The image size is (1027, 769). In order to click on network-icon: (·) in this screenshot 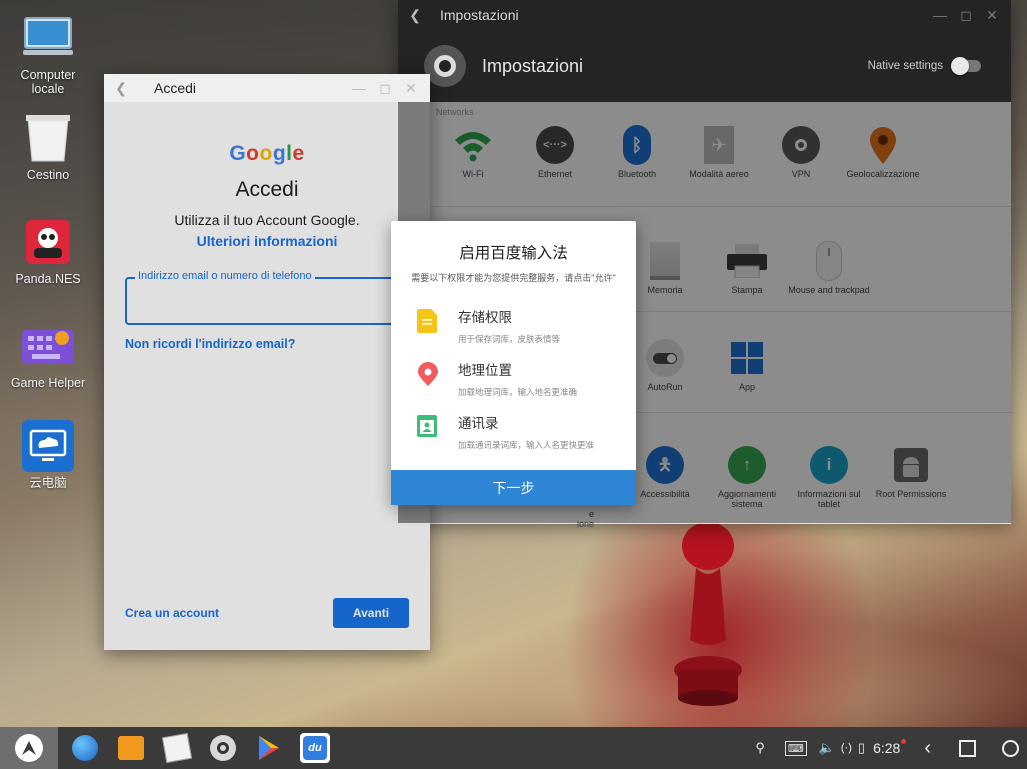, I will do `click(846, 748)`.